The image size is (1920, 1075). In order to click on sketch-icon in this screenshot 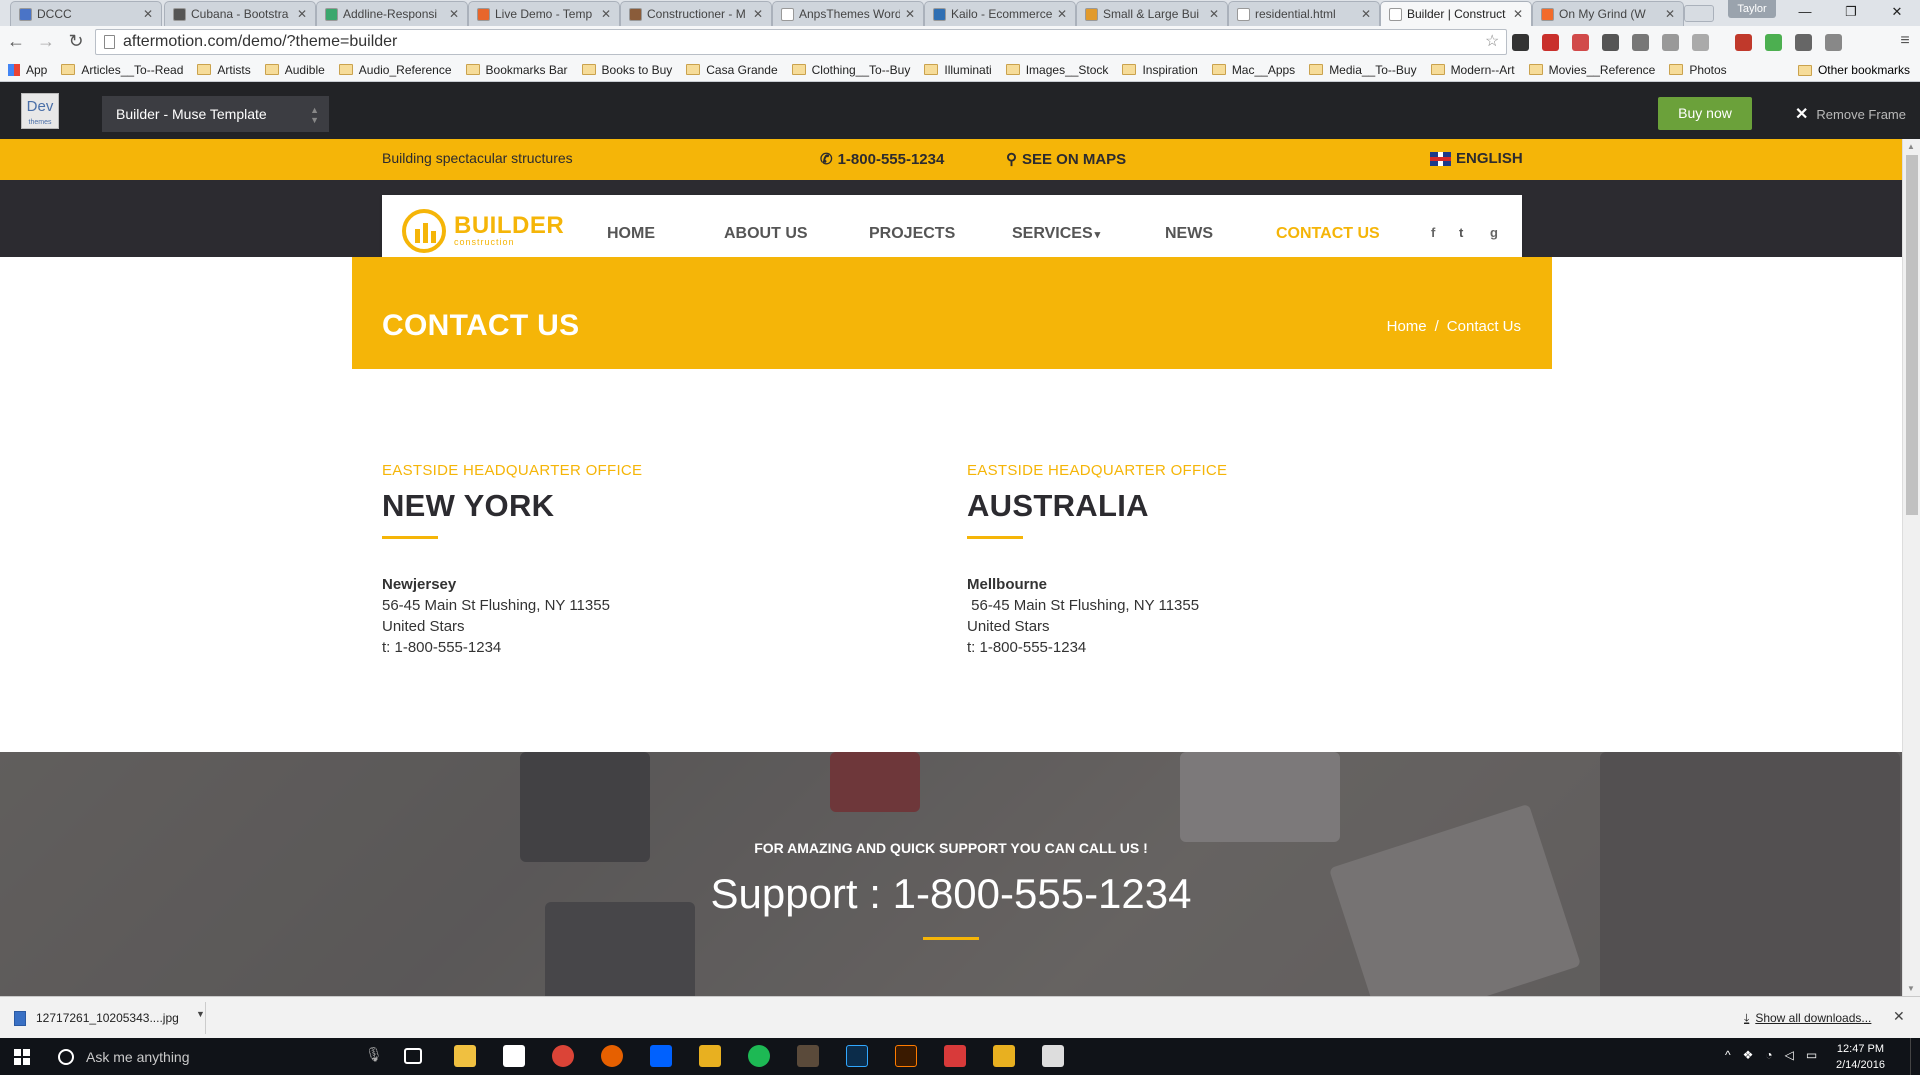, I will do `click(710, 1056)`.